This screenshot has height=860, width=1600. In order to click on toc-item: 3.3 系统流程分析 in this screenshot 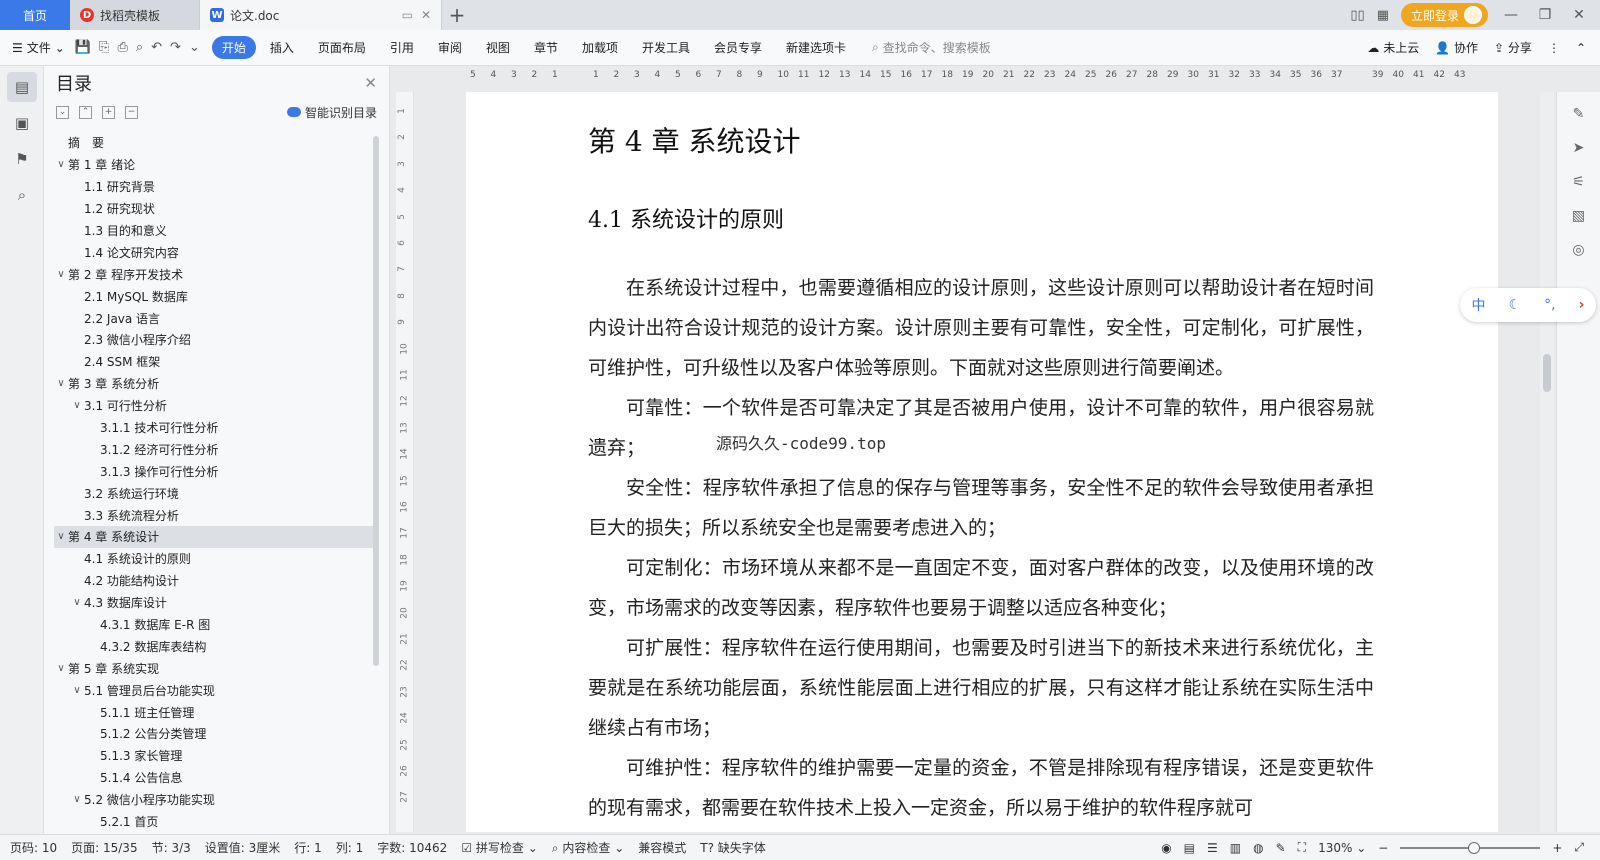, I will do `click(214, 515)`.